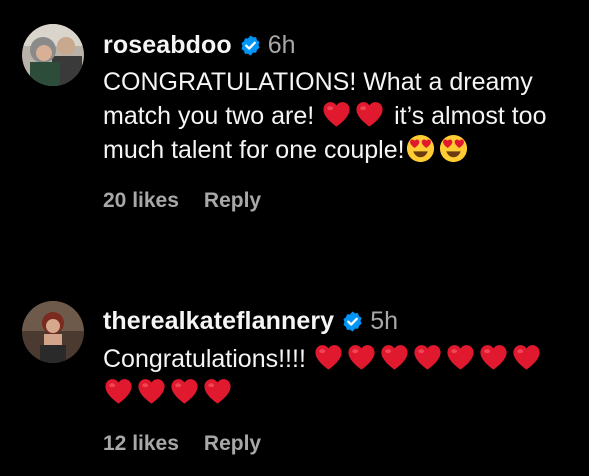  Describe the element at coordinates (384, 321) in the screenshot. I see `timestamp: 5h` at that location.